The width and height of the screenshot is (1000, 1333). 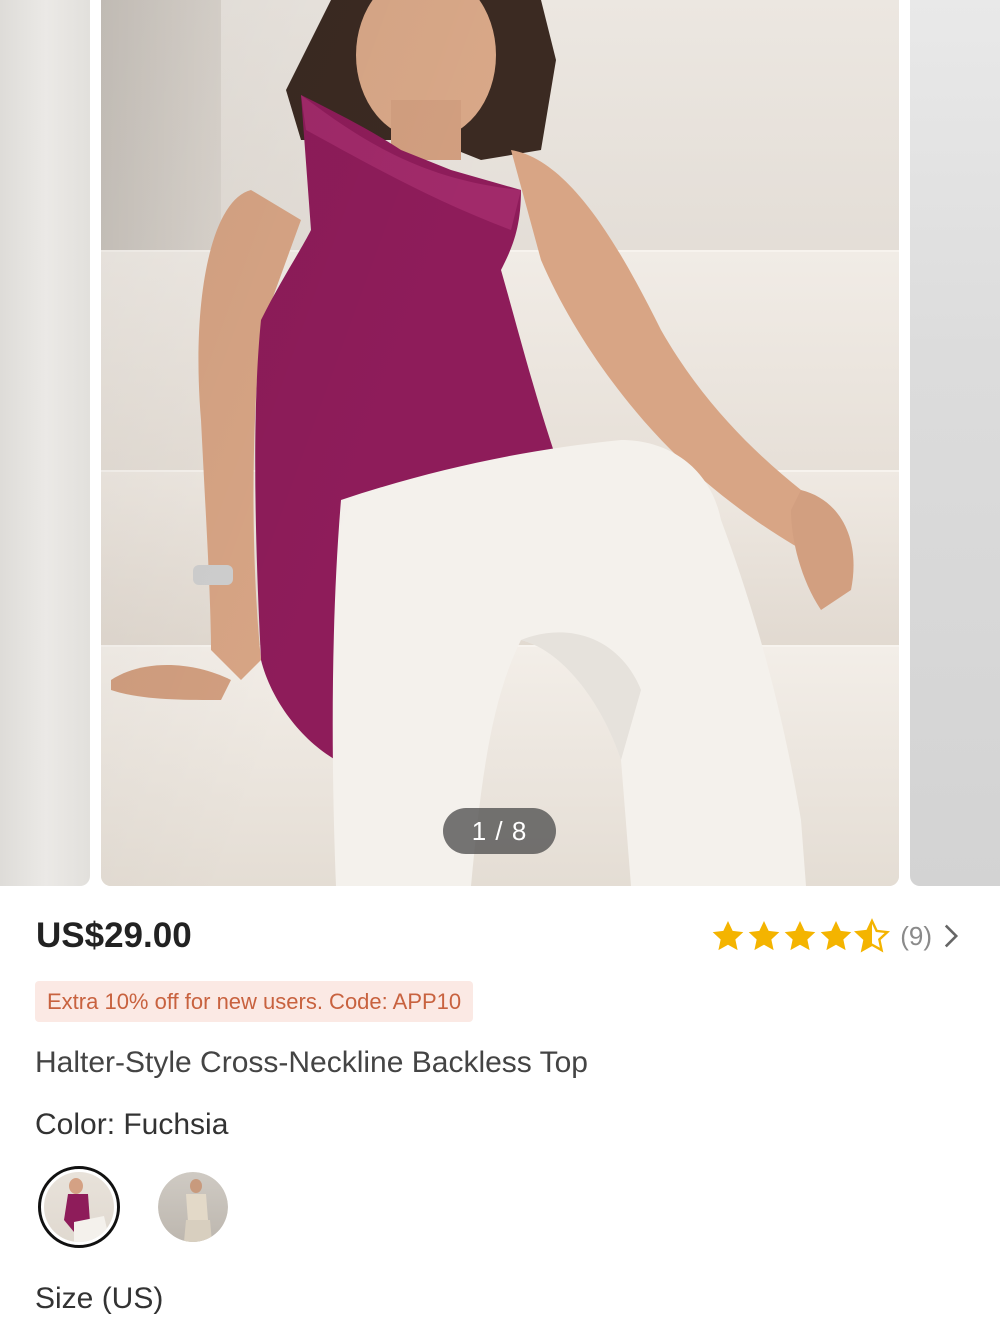 I want to click on rating-stars, so click(x=800, y=936).